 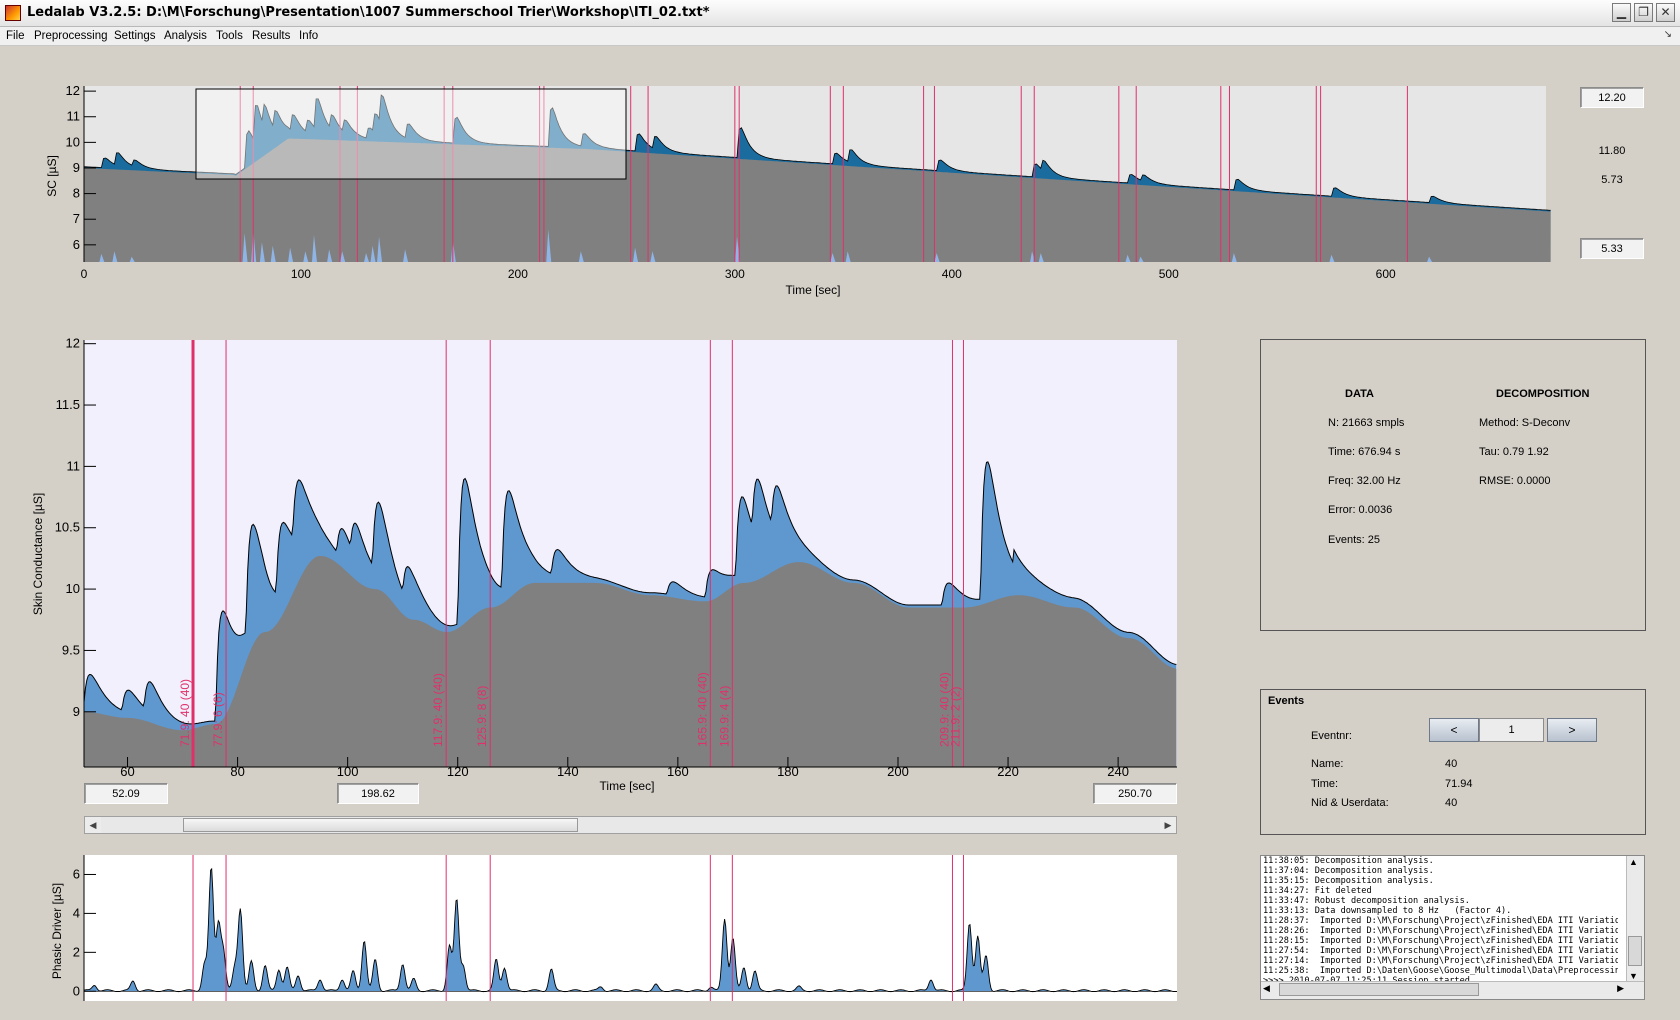 I want to click on overview-min-field: 5.33, so click(x=1612, y=248).